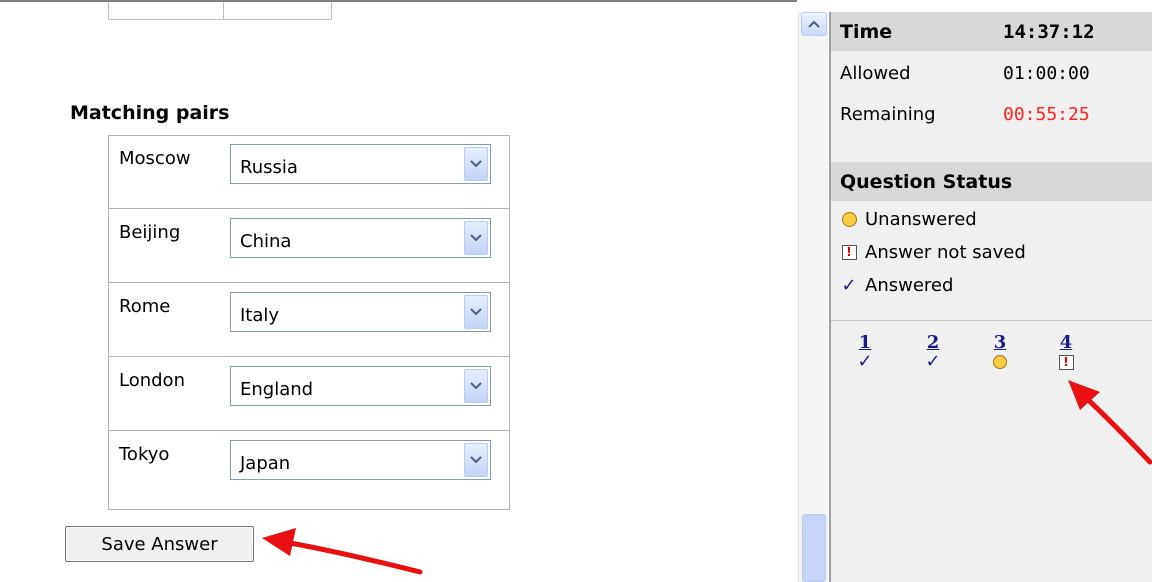 The image size is (1152, 582). I want to click on question-nav-3: 3, so click(1000, 350).